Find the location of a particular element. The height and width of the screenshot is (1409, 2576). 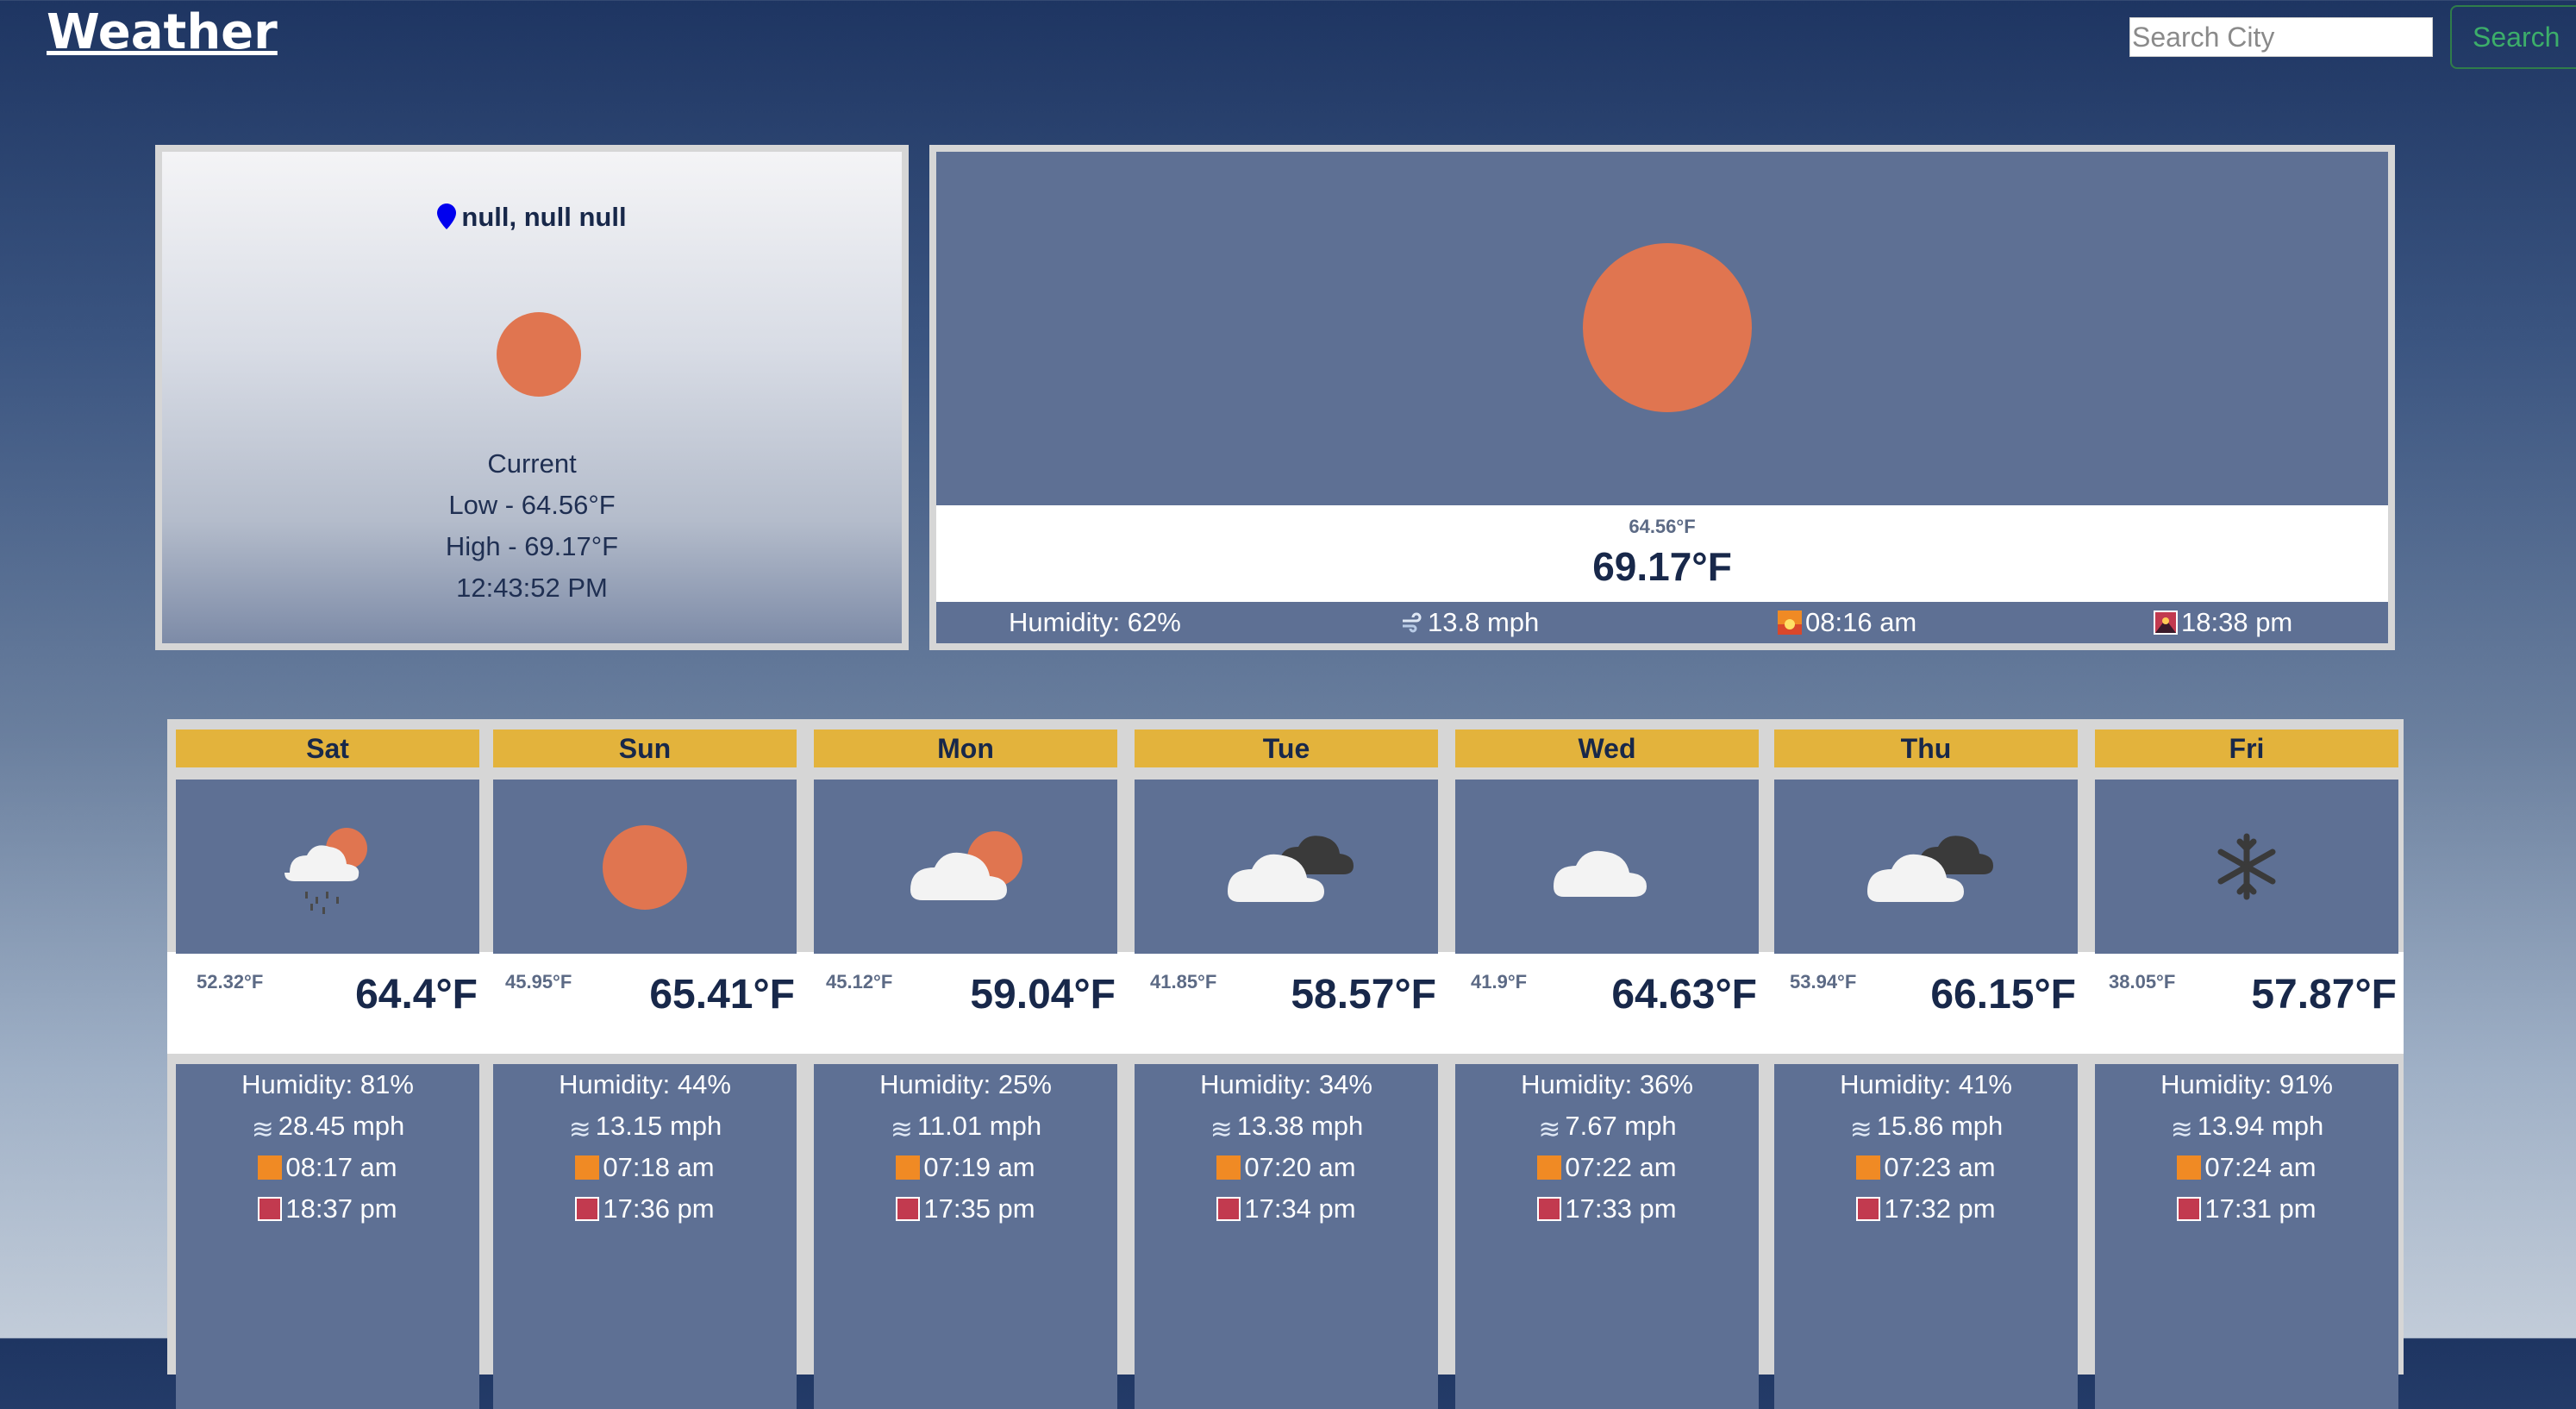

cloud-sun-icon is located at coordinates (966, 865).